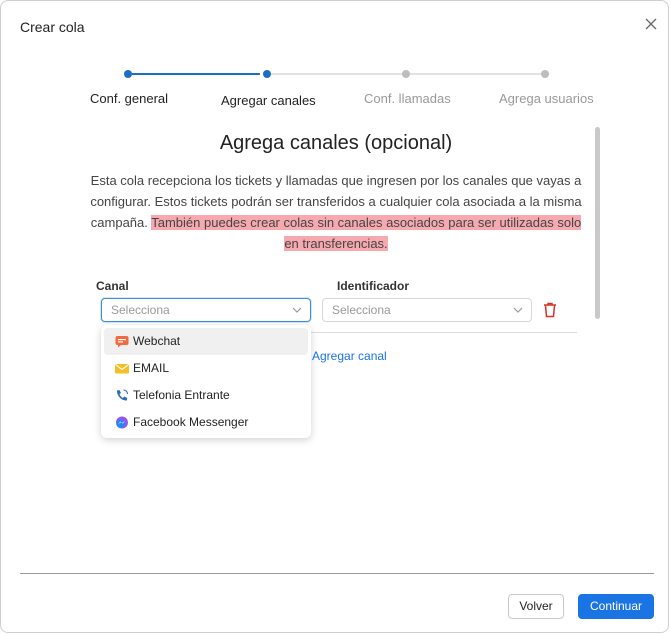 This screenshot has height=634, width=670. Describe the element at coordinates (52, 27) in the screenshot. I see `dialog-title: Crear cola` at that location.